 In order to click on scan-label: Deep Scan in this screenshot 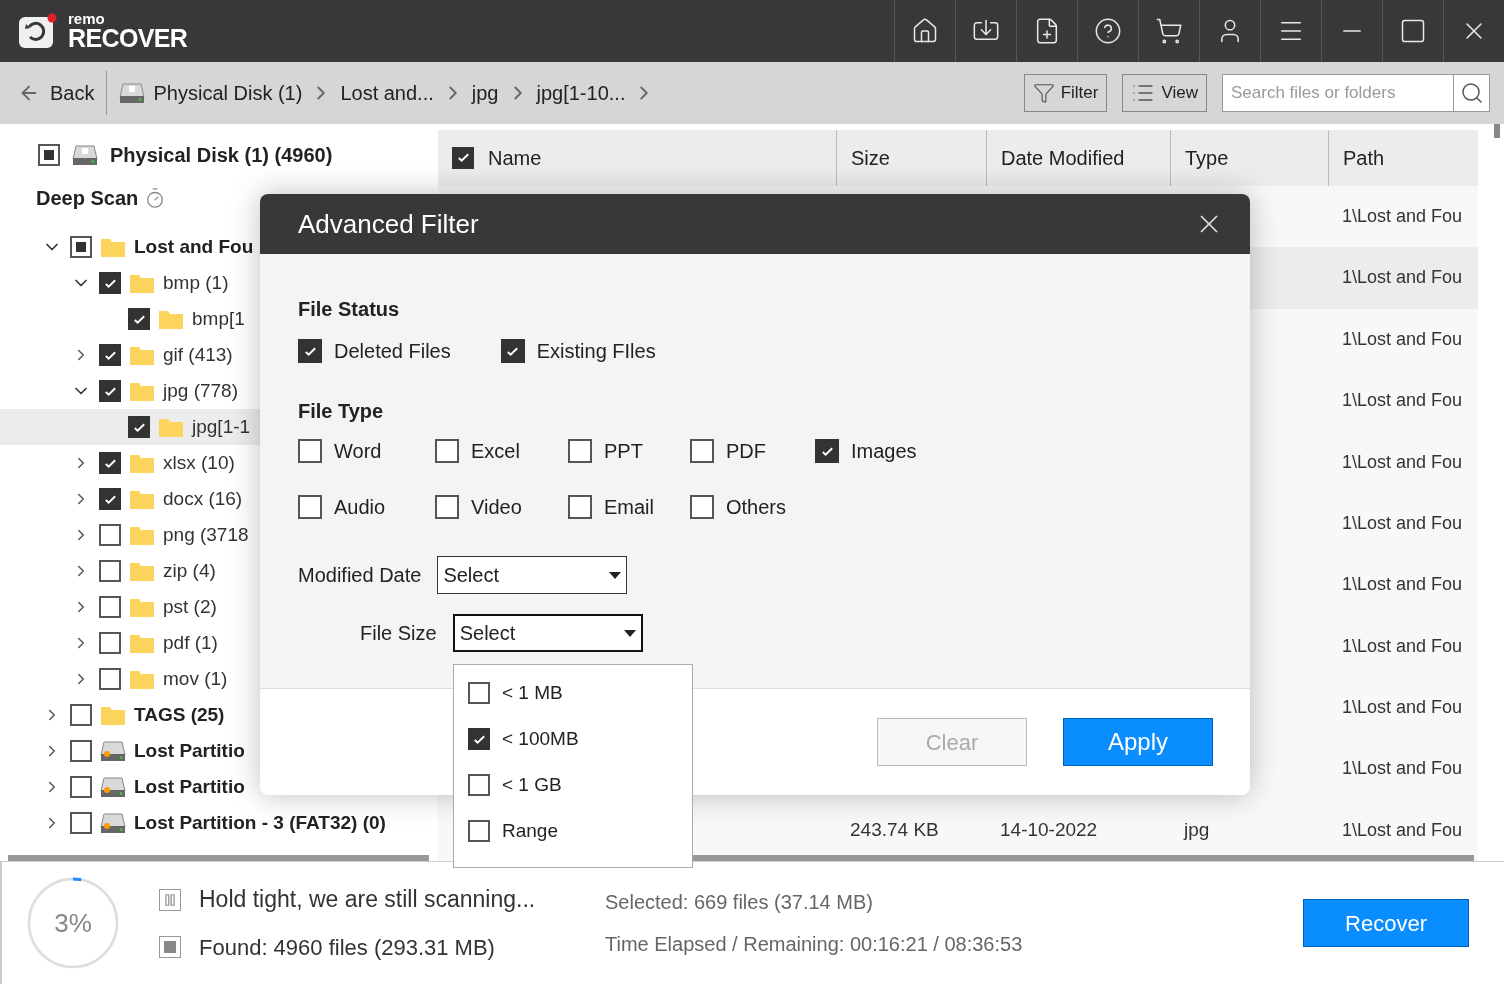, I will do `click(87, 198)`.